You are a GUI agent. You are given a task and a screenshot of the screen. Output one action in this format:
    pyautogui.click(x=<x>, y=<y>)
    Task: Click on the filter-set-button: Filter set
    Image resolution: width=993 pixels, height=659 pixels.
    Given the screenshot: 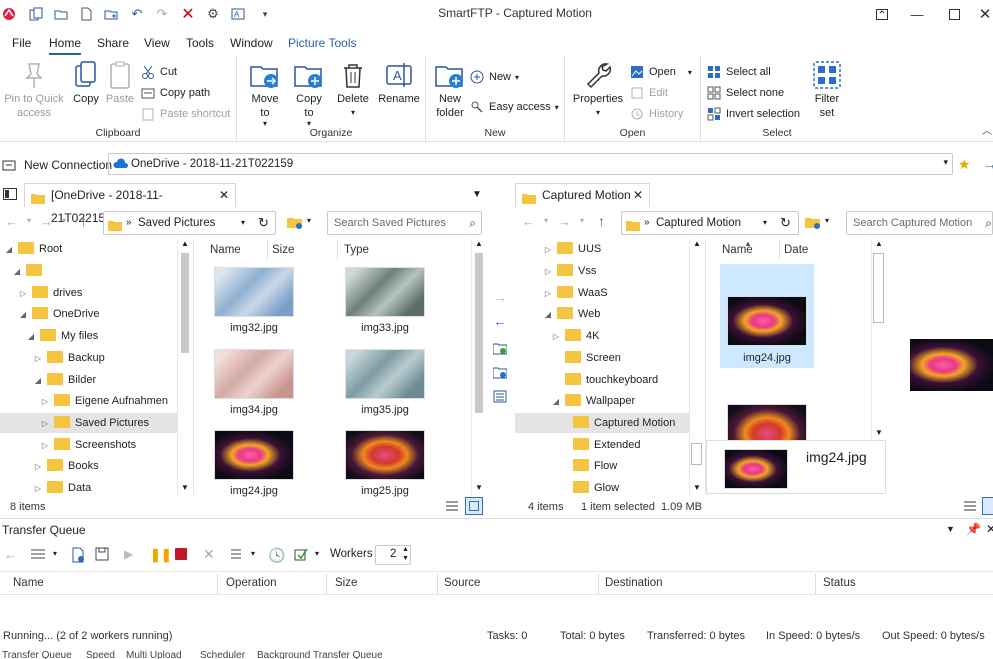 What is the action you would take?
    pyautogui.click(x=827, y=90)
    